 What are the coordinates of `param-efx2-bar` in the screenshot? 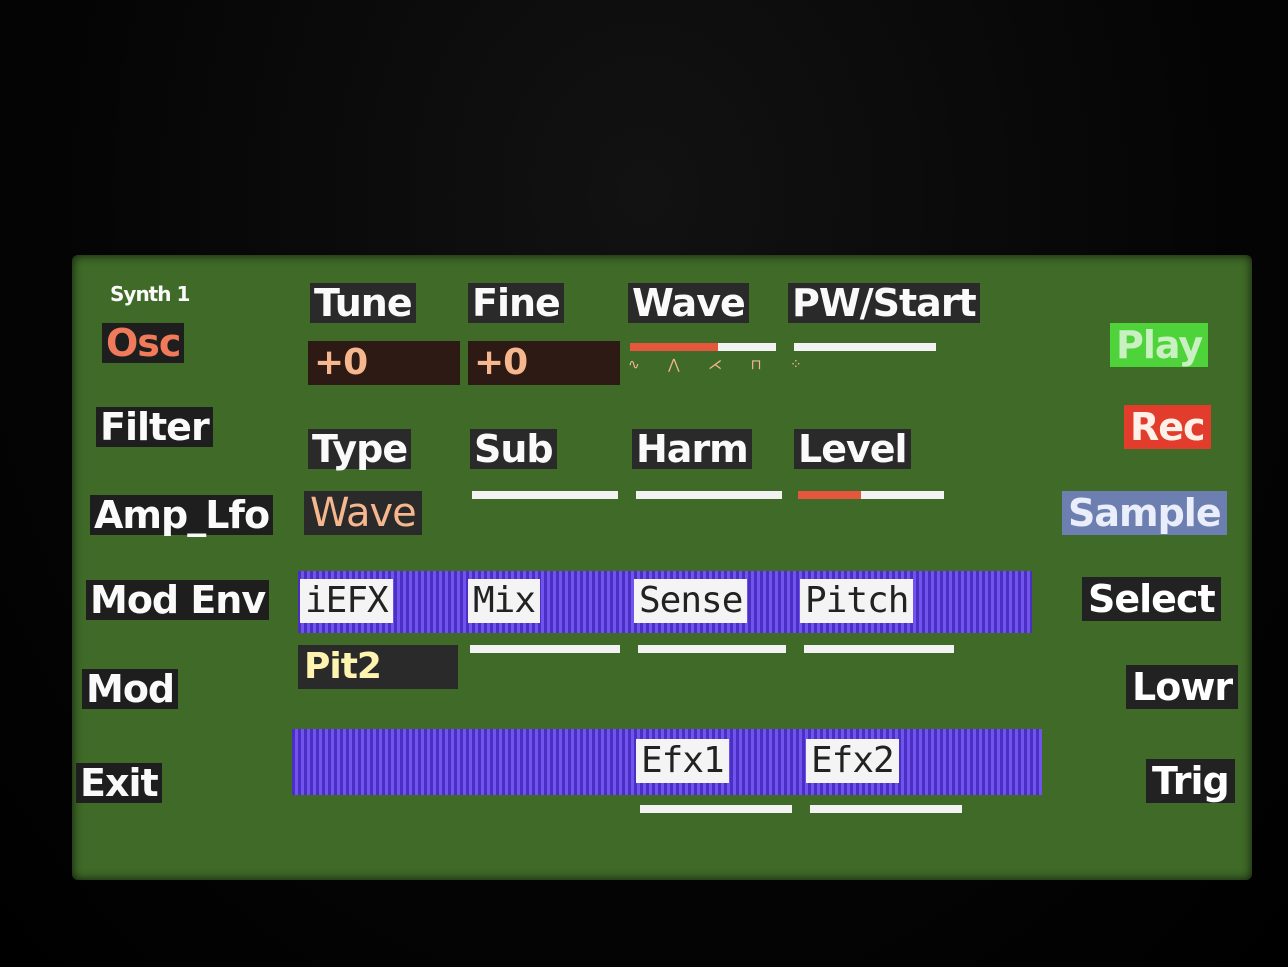 It's located at (886, 809).